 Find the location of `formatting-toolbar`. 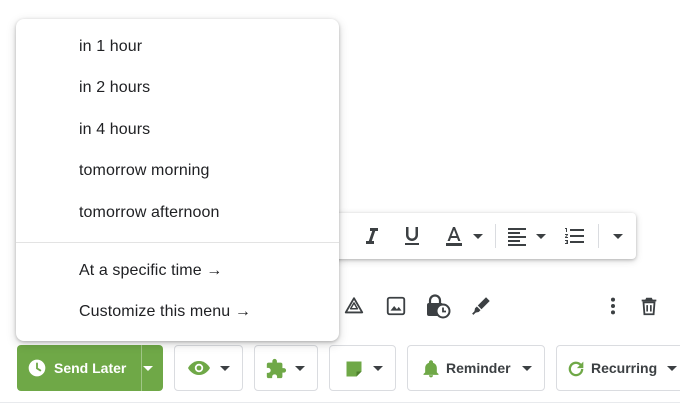

formatting-toolbar is located at coordinates (468, 236).